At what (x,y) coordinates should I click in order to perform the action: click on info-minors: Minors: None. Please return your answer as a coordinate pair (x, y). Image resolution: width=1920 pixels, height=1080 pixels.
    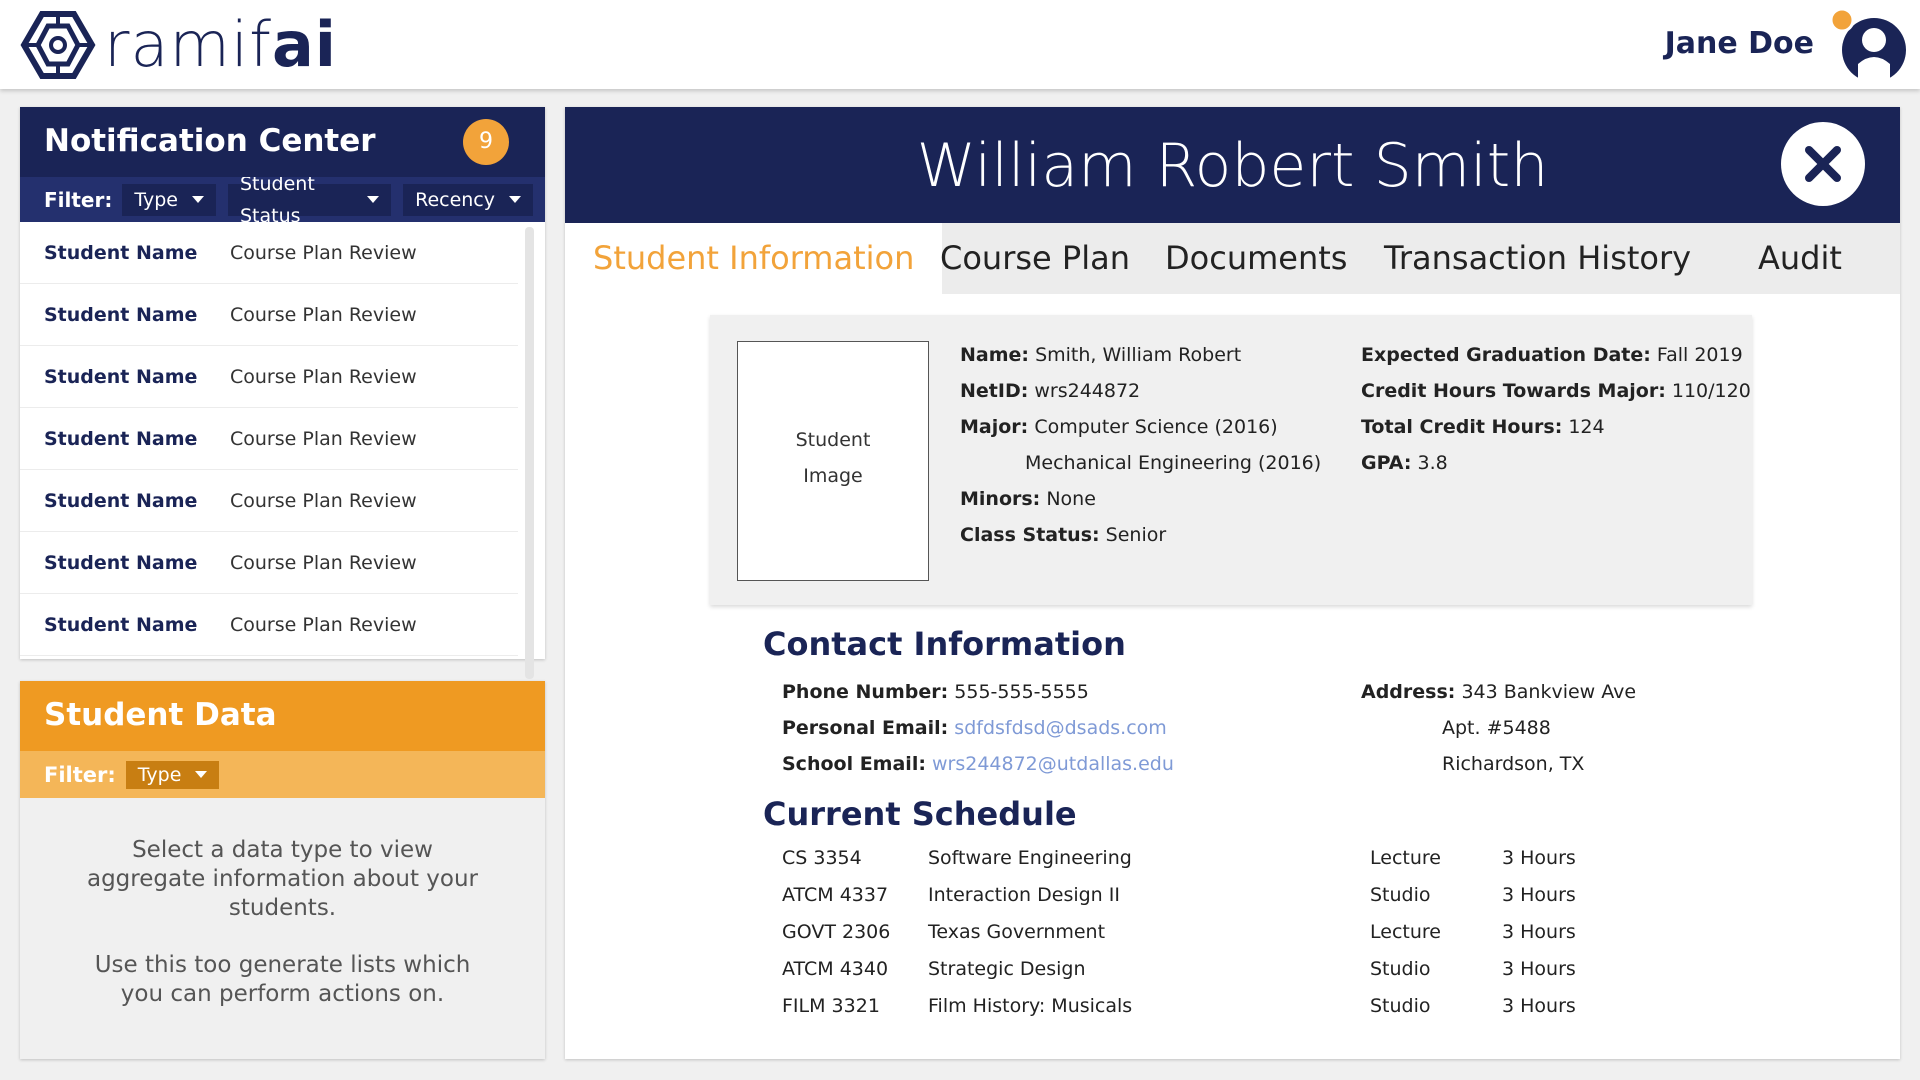
    Looking at the image, I should click on (1140, 499).